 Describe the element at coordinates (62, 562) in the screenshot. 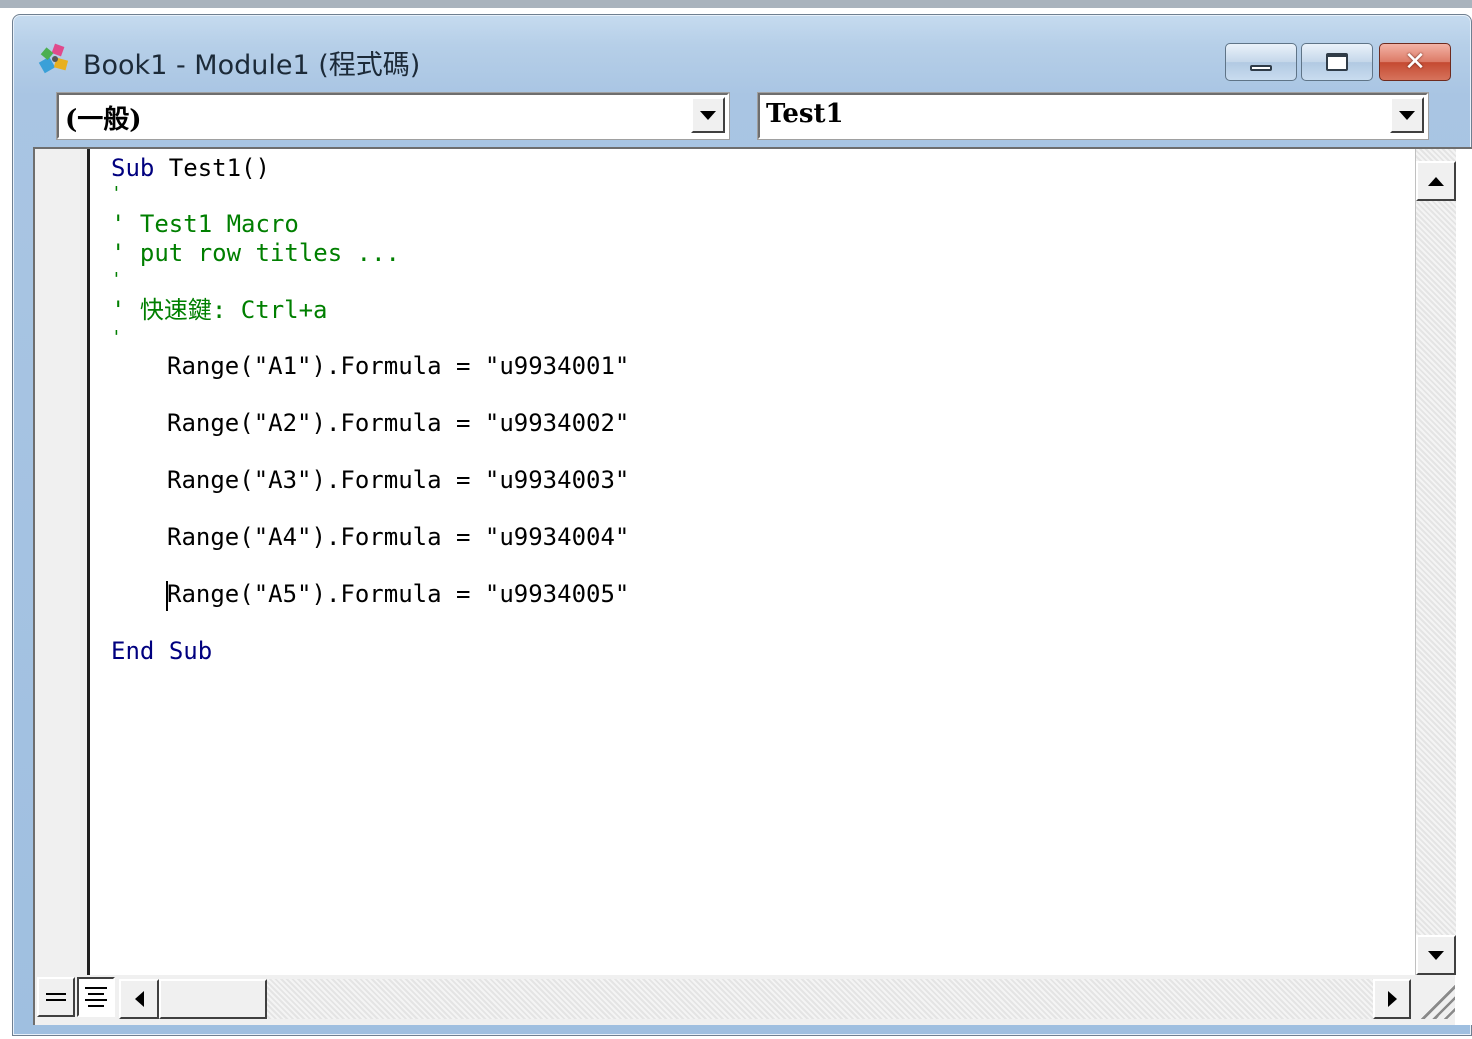

I see `margin-indicator-bar` at that location.